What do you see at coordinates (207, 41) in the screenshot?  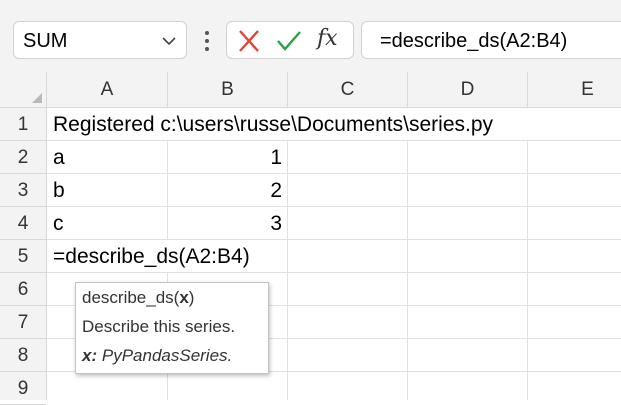 I see `vertical-ellipsis-icon` at bounding box center [207, 41].